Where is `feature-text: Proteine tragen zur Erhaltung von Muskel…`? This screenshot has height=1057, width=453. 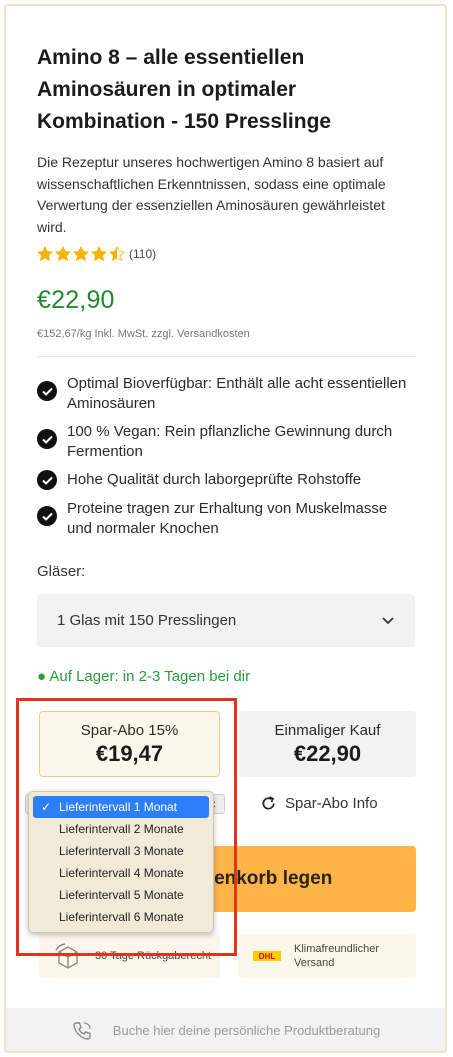 feature-text: Proteine tragen zur Erhaltung von Muskel… is located at coordinates (227, 518).